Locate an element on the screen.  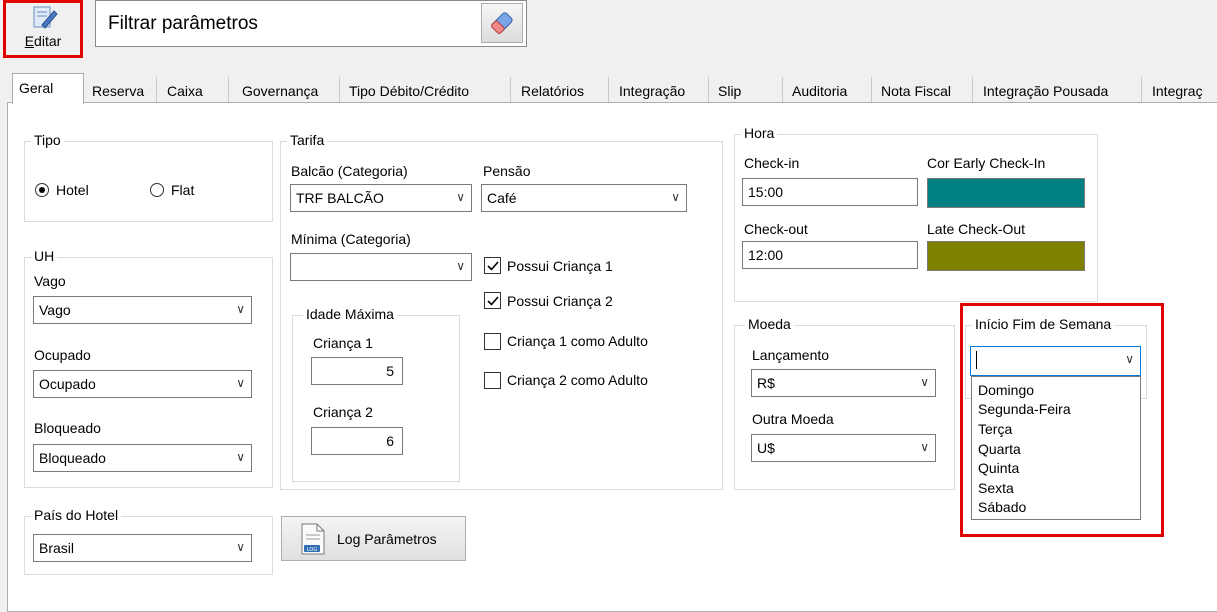
edit-button-label: Editar is located at coordinates (43, 41).